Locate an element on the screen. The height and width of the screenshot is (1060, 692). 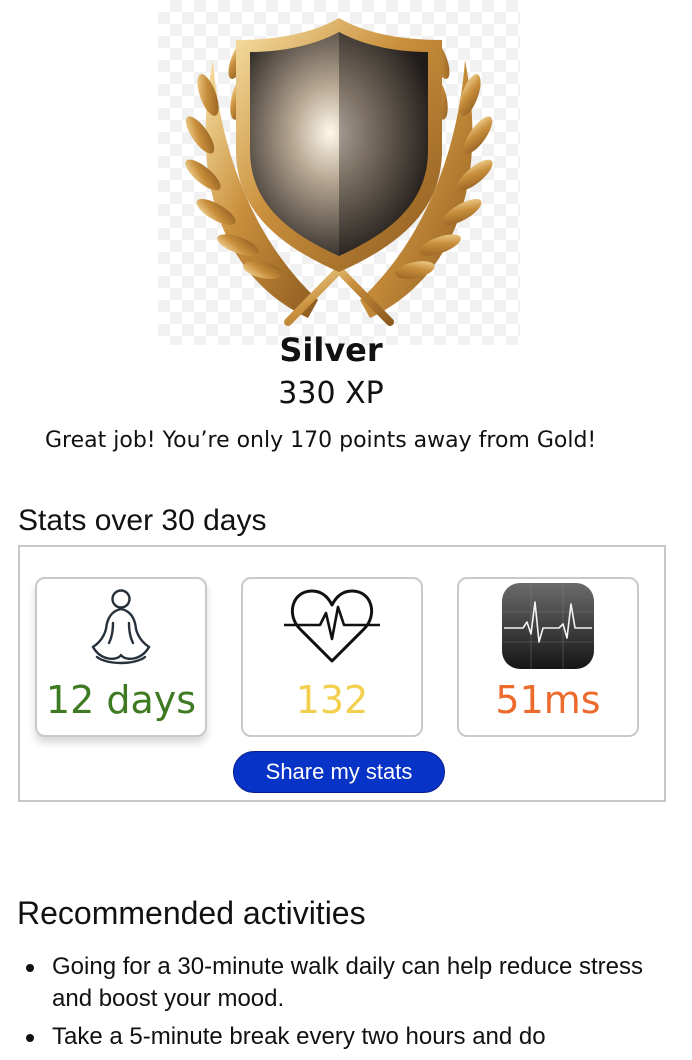
share-stats-button: Share my stats is located at coordinates (339, 772).